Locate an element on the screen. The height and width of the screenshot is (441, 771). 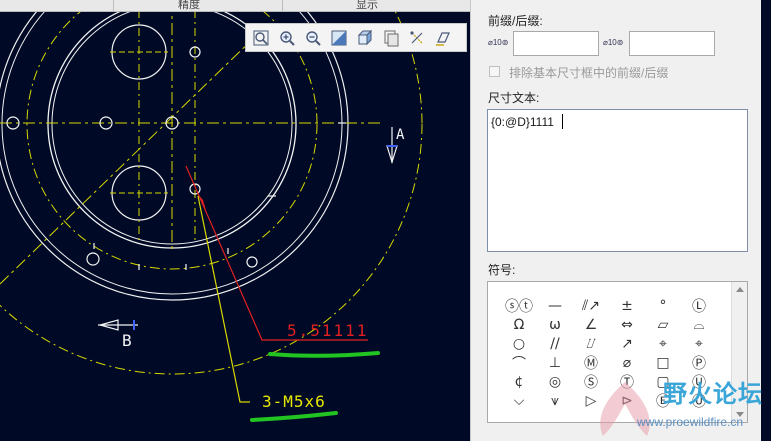
symbol-button: ± is located at coordinates (627, 305).